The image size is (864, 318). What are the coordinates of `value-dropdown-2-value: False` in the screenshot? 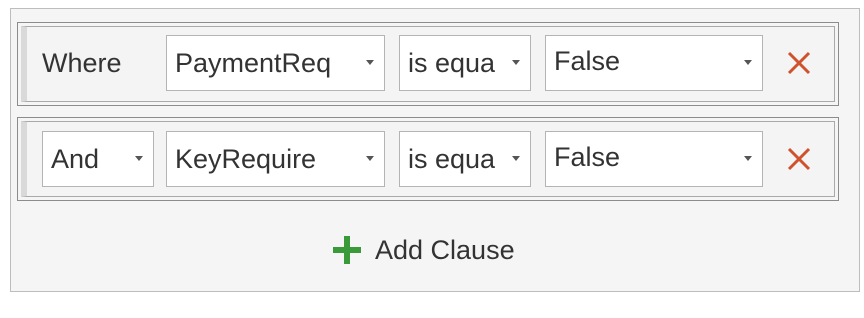 It's located at (587, 157).